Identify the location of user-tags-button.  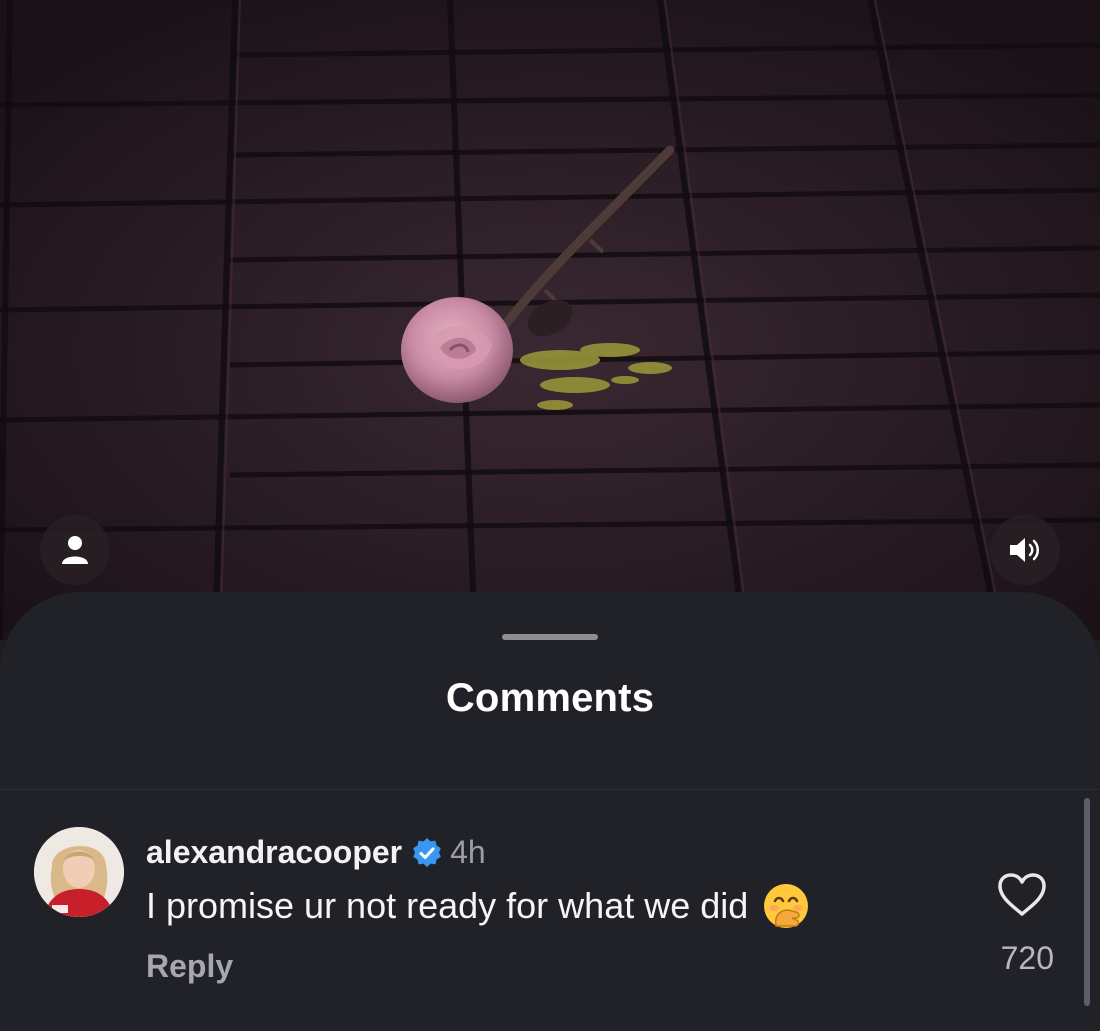
(75, 550).